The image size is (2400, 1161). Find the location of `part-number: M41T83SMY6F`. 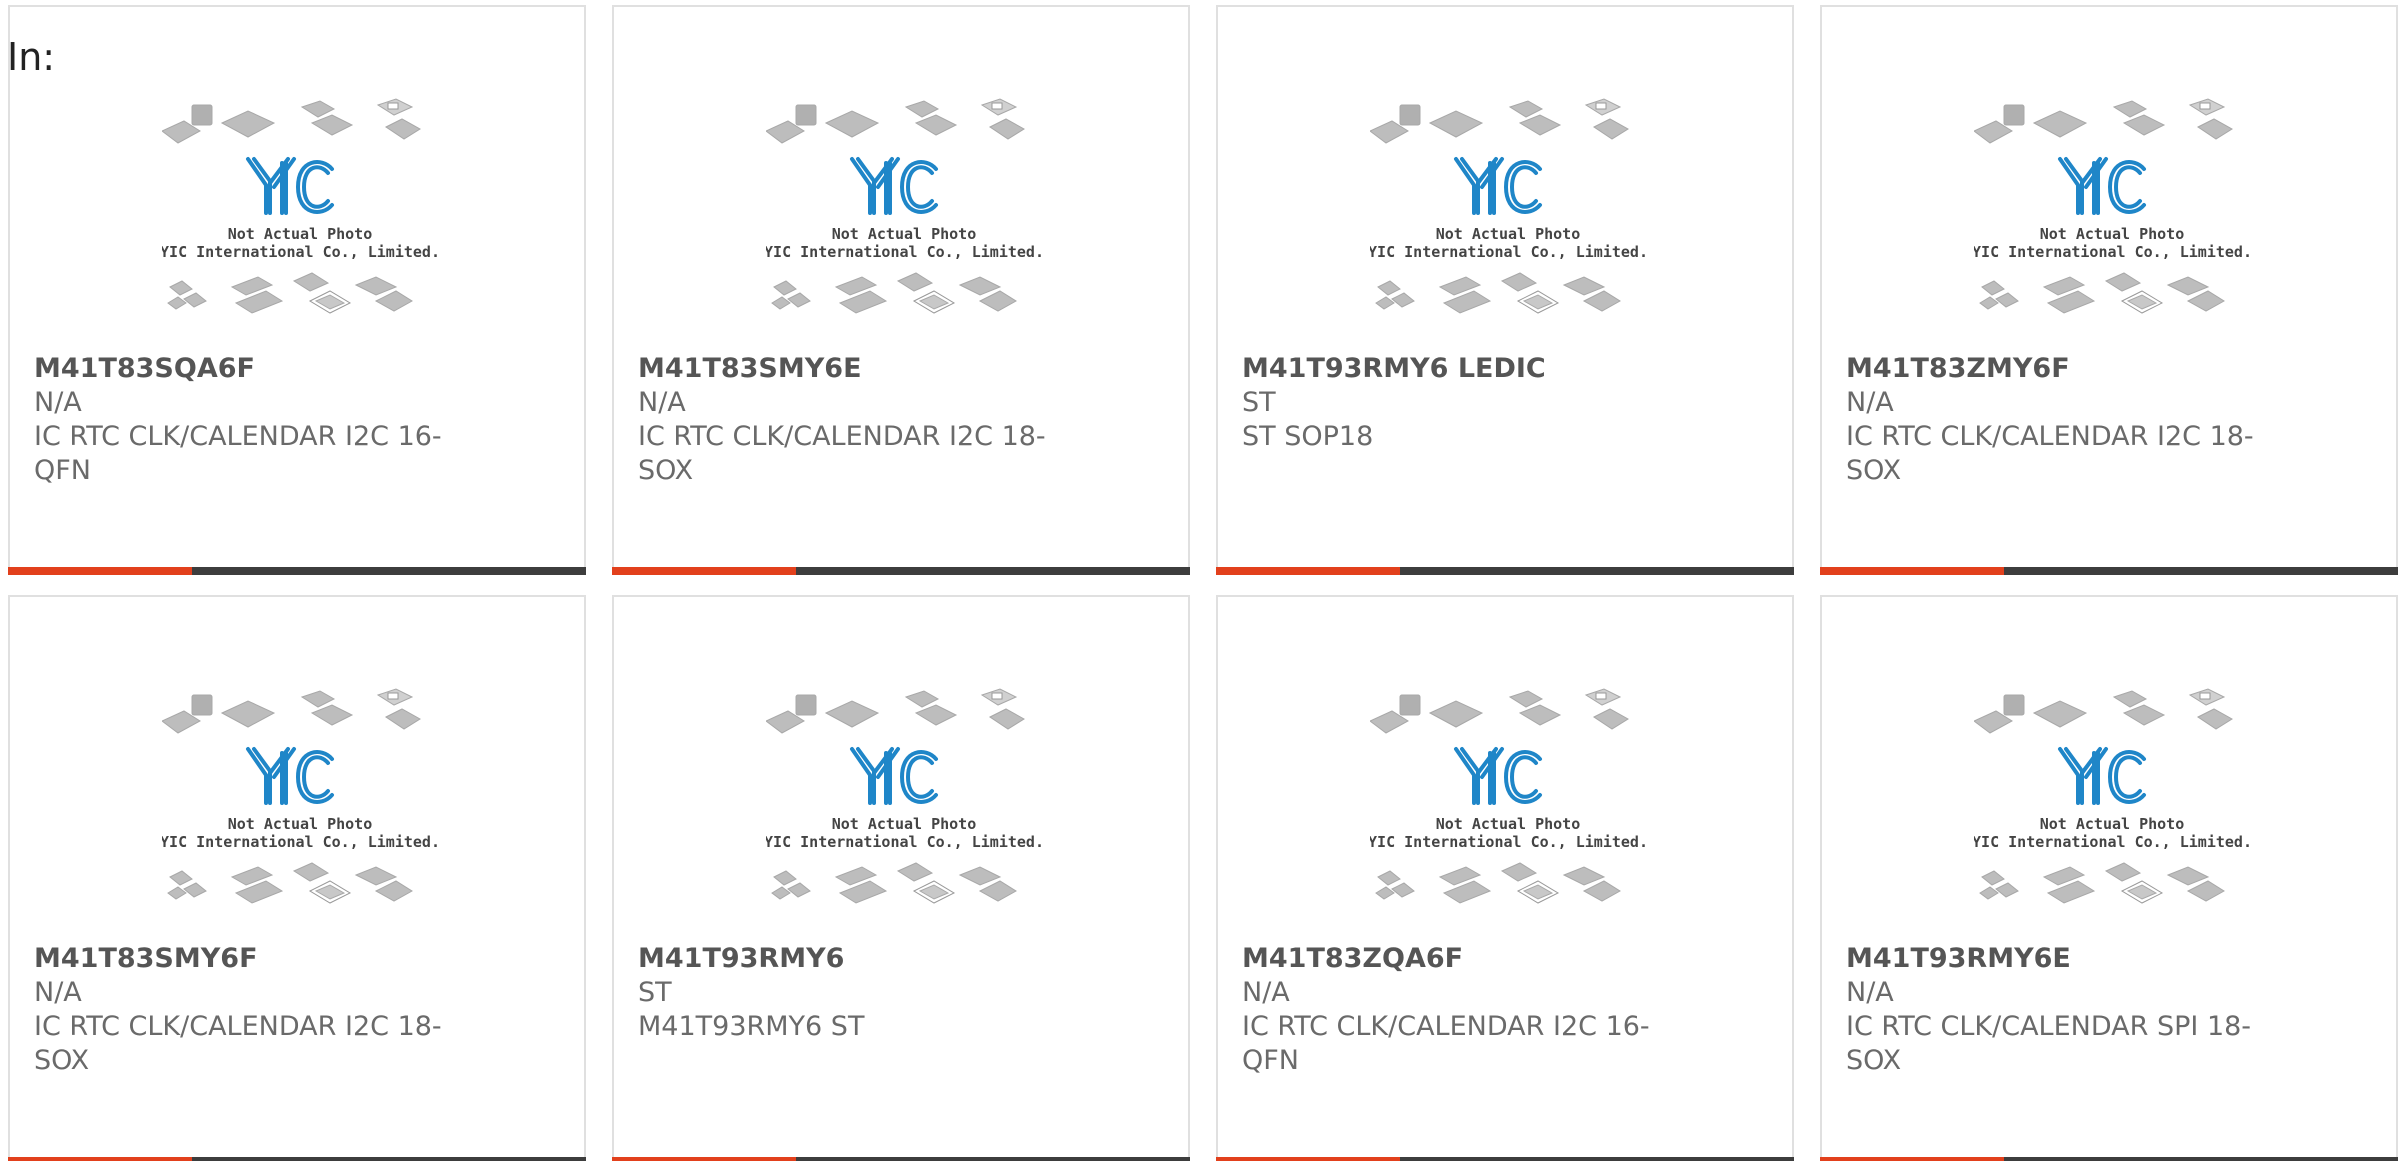

part-number: M41T83SMY6F is located at coordinates (244, 959).